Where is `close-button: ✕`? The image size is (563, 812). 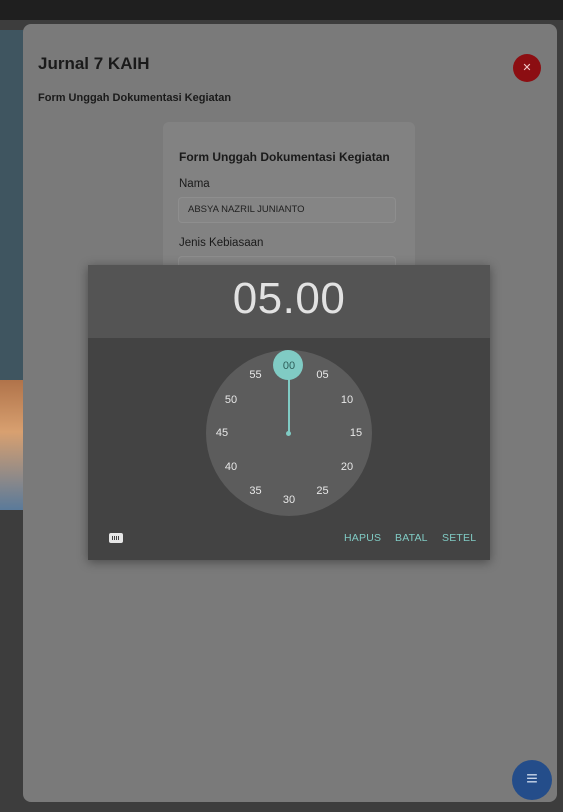
close-button: ✕ is located at coordinates (527, 68).